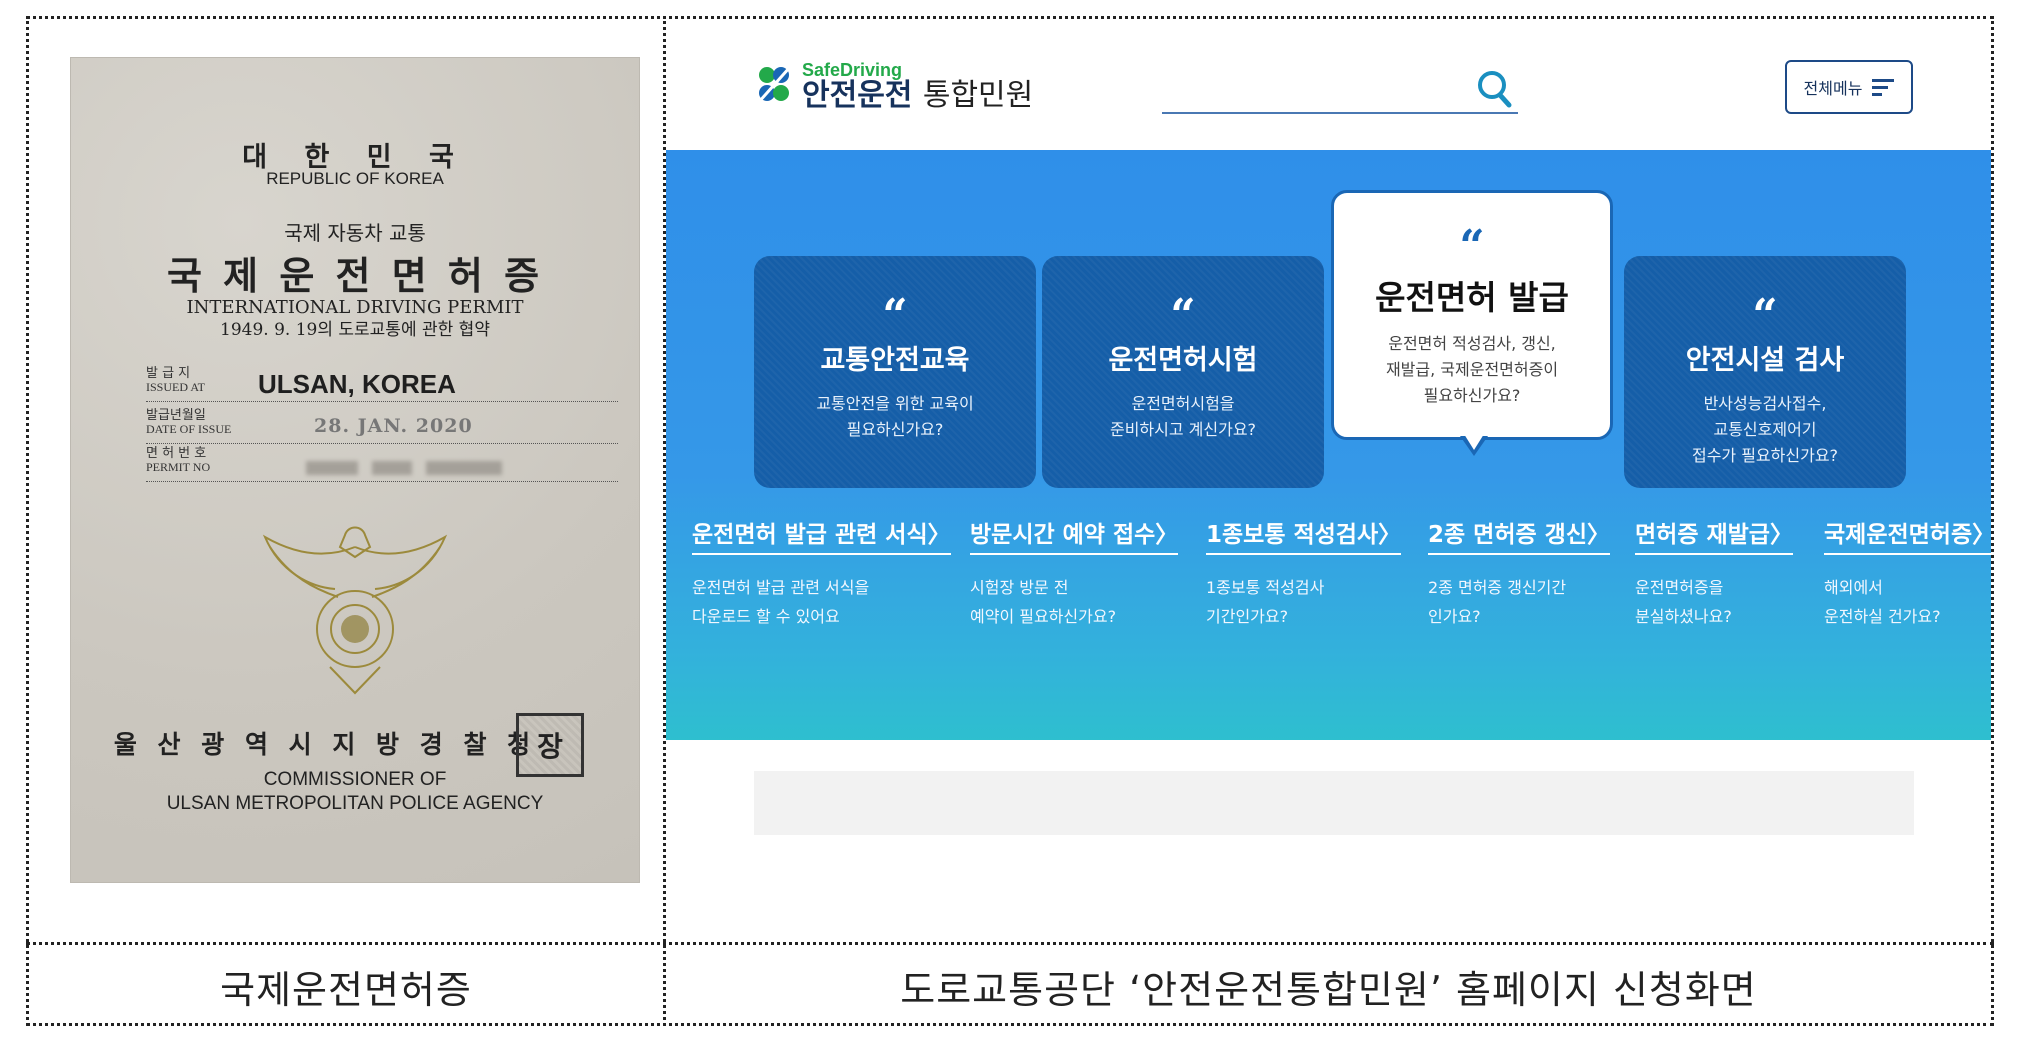 The width and height of the screenshot is (2023, 1052). Describe the element at coordinates (1519, 573) in the screenshot. I see `link-class2-renewal: 2종 면허증 갱신〉 2종 면허증 갱신기간 인가요?` at that location.